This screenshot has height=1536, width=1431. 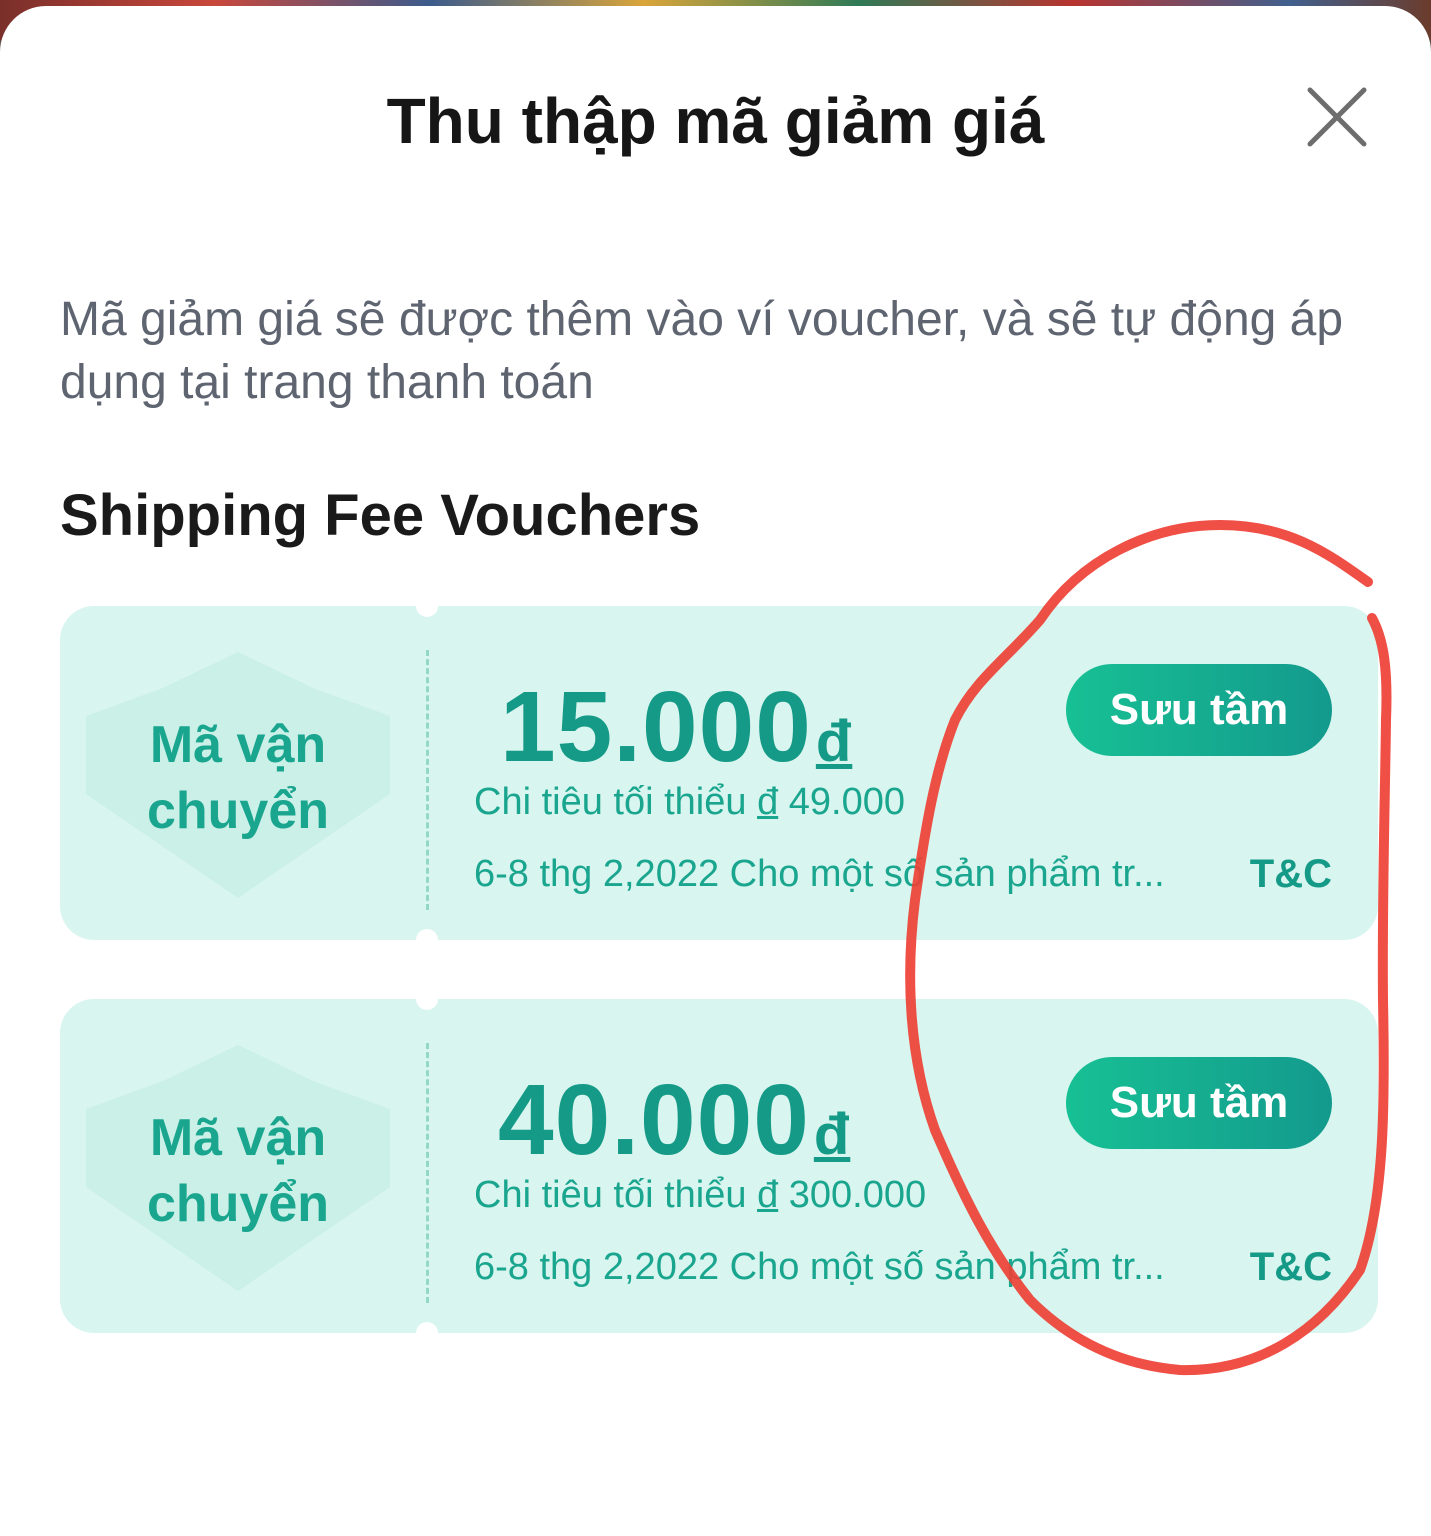 What do you see at coordinates (654, 1120) in the screenshot?
I see `voucher-amount-value: 40.000` at bounding box center [654, 1120].